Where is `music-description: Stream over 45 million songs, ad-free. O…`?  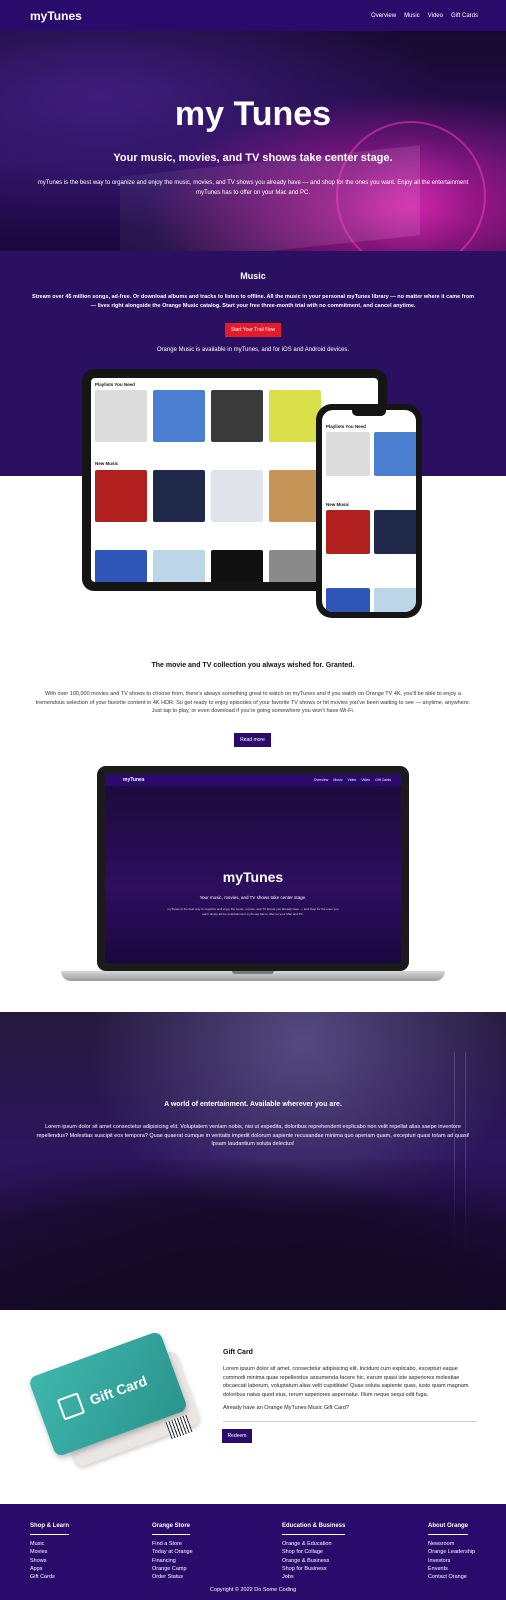 music-description: Stream over 45 million songs, ad-free. O… is located at coordinates (253, 301).